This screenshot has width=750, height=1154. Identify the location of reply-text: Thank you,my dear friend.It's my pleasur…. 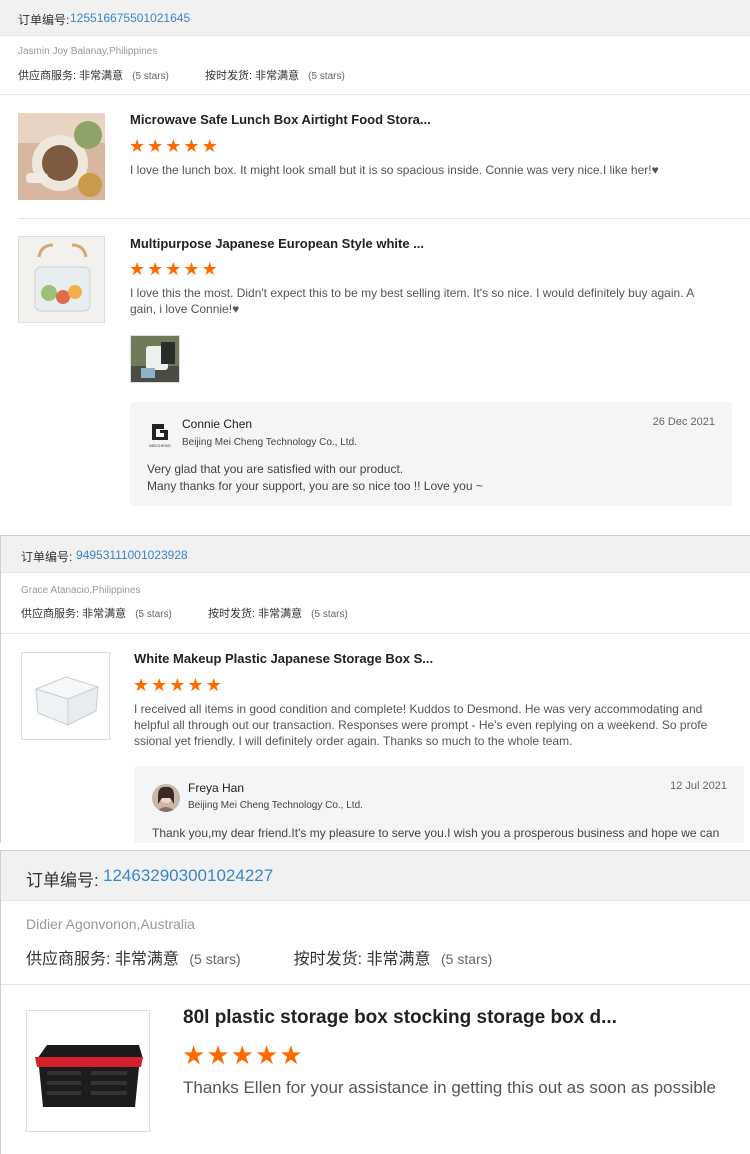
(447, 833).